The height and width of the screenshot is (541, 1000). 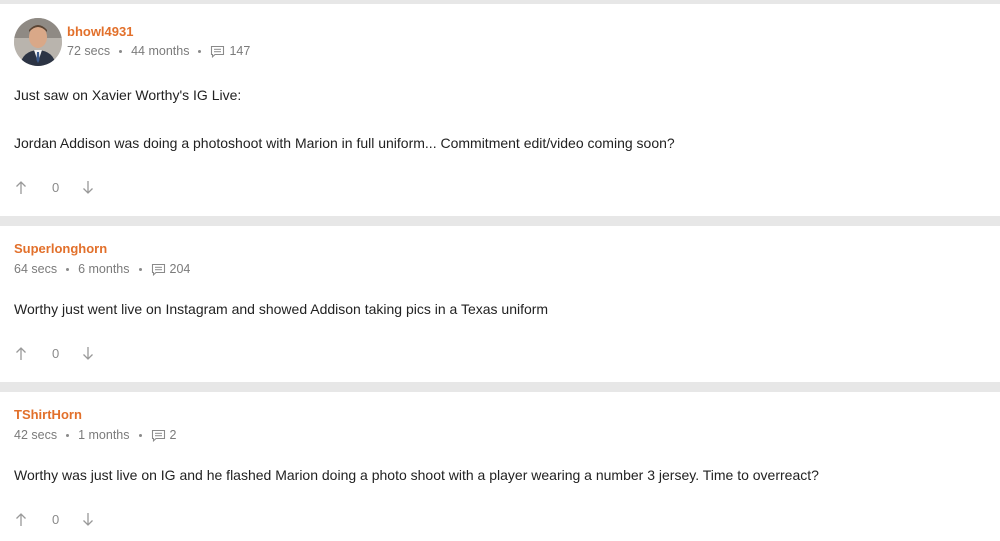 I want to click on post-meta: 64 secs 6 months 204, so click(x=102, y=269).